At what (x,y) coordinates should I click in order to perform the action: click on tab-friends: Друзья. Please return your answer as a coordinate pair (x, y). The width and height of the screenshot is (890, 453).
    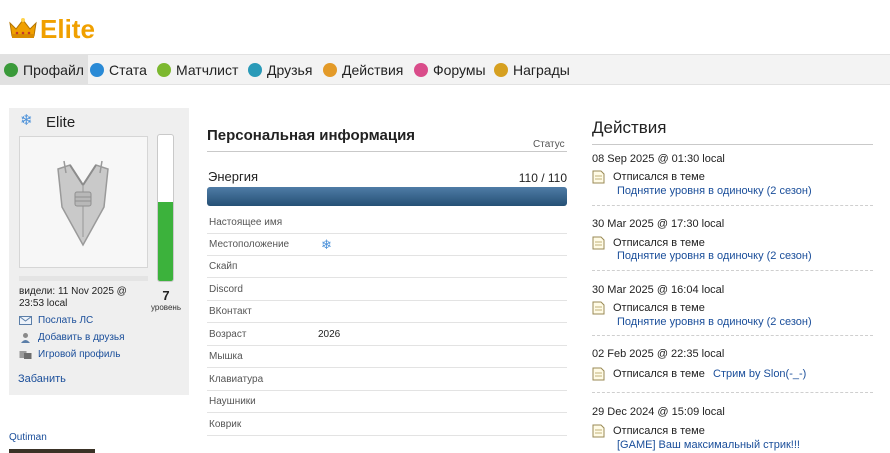
    Looking at the image, I should click on (280, 69).